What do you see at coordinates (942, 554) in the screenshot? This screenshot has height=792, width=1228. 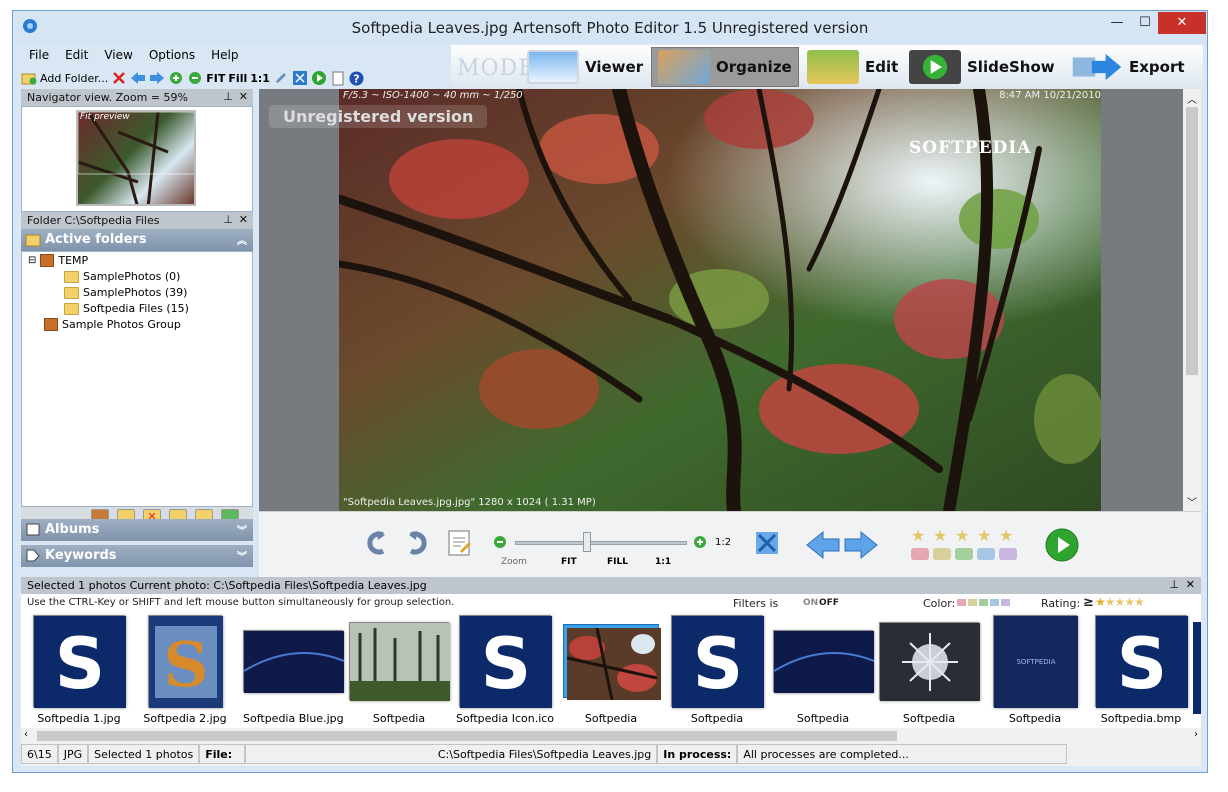 I see `color-label-yellow` at bounding box center [942, 554].